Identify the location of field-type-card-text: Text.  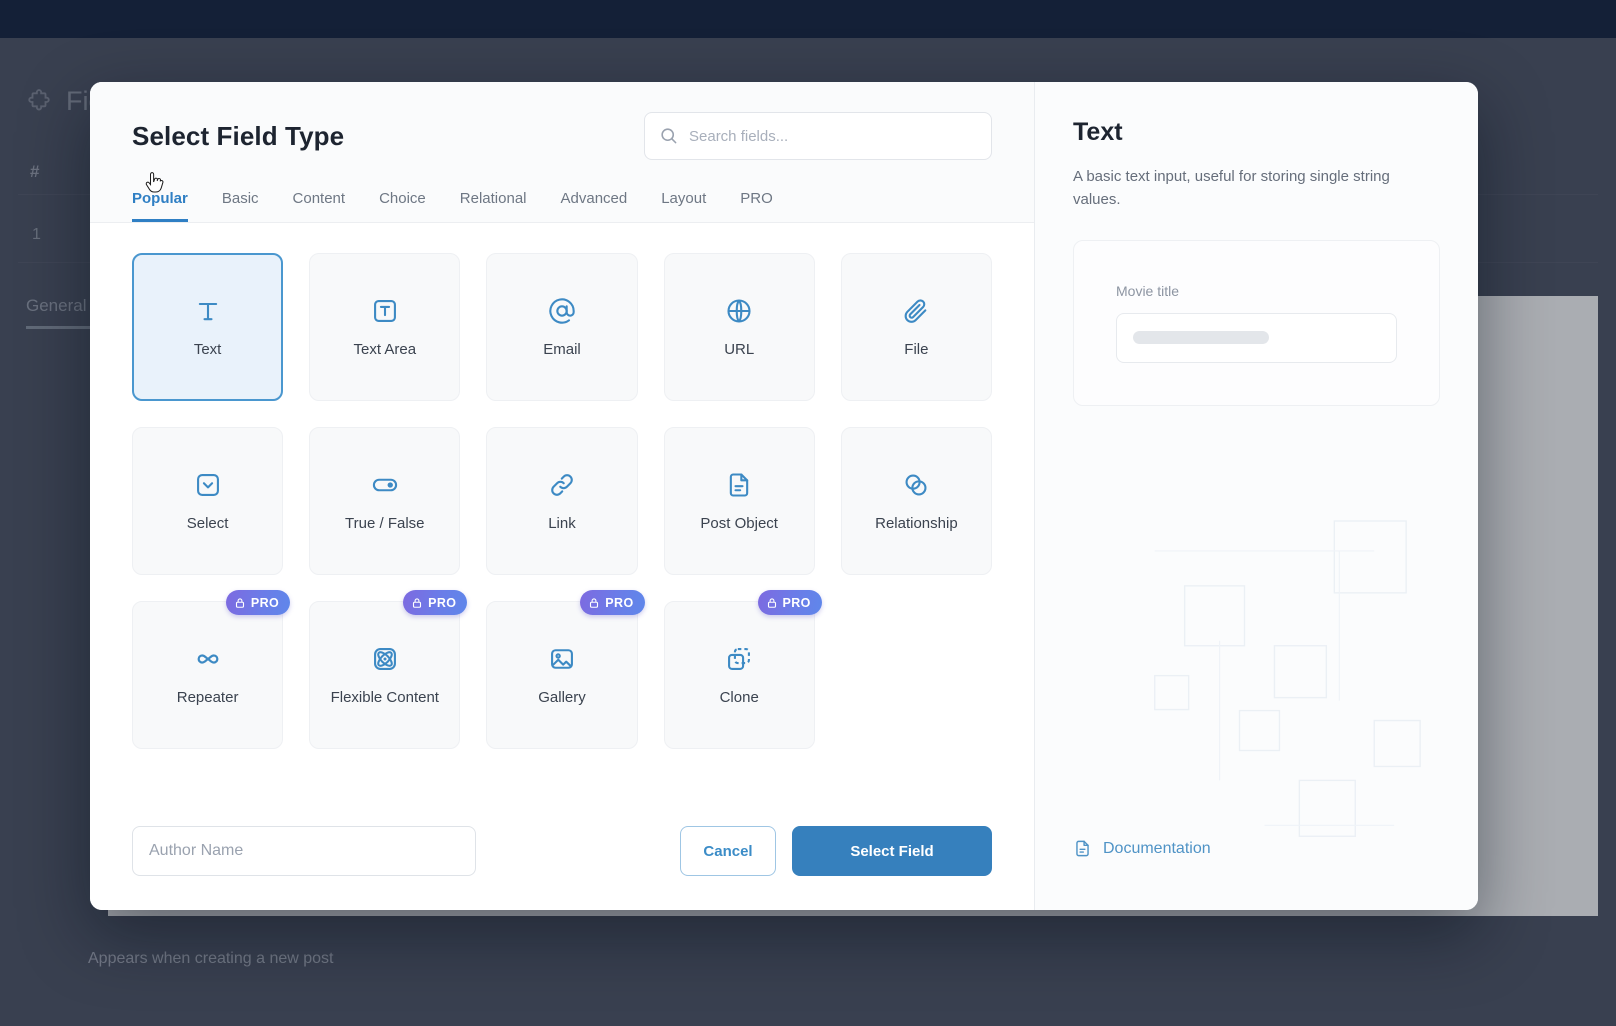
(208, 327).